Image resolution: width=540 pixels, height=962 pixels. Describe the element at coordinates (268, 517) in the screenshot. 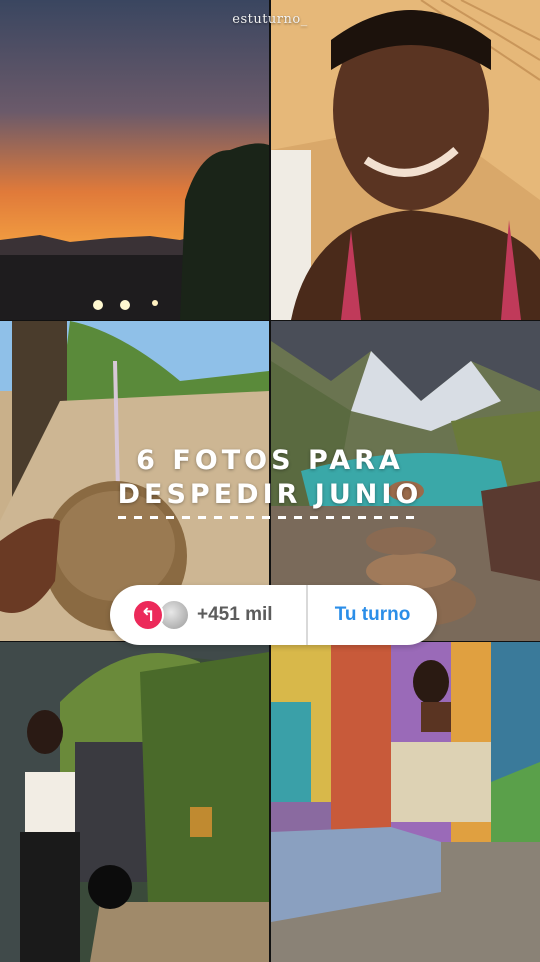

I see `title-underline-dashes` at that location.